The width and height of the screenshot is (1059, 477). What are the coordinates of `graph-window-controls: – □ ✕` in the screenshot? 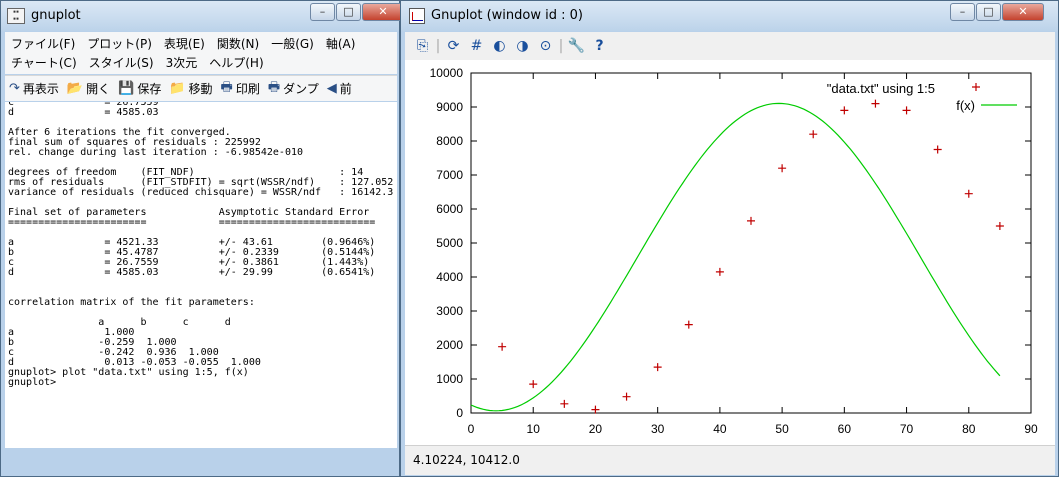 It's located at (996, 12).